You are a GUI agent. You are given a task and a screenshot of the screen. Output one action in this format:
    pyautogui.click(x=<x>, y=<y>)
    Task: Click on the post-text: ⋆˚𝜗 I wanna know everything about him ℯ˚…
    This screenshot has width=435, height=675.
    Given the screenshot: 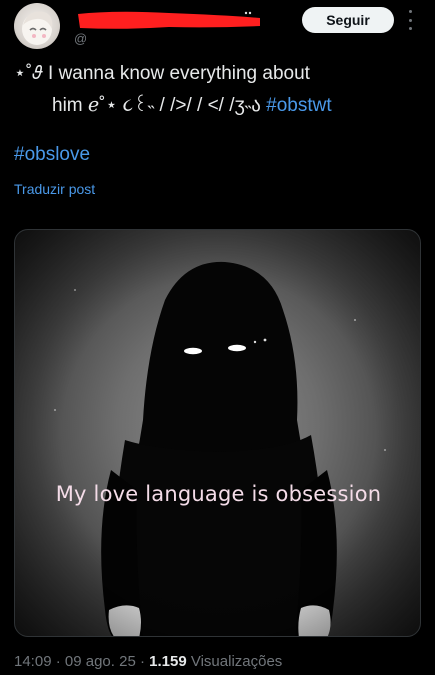 What is the action you would take?
    pyautogui.click(x=219, y=90)
    